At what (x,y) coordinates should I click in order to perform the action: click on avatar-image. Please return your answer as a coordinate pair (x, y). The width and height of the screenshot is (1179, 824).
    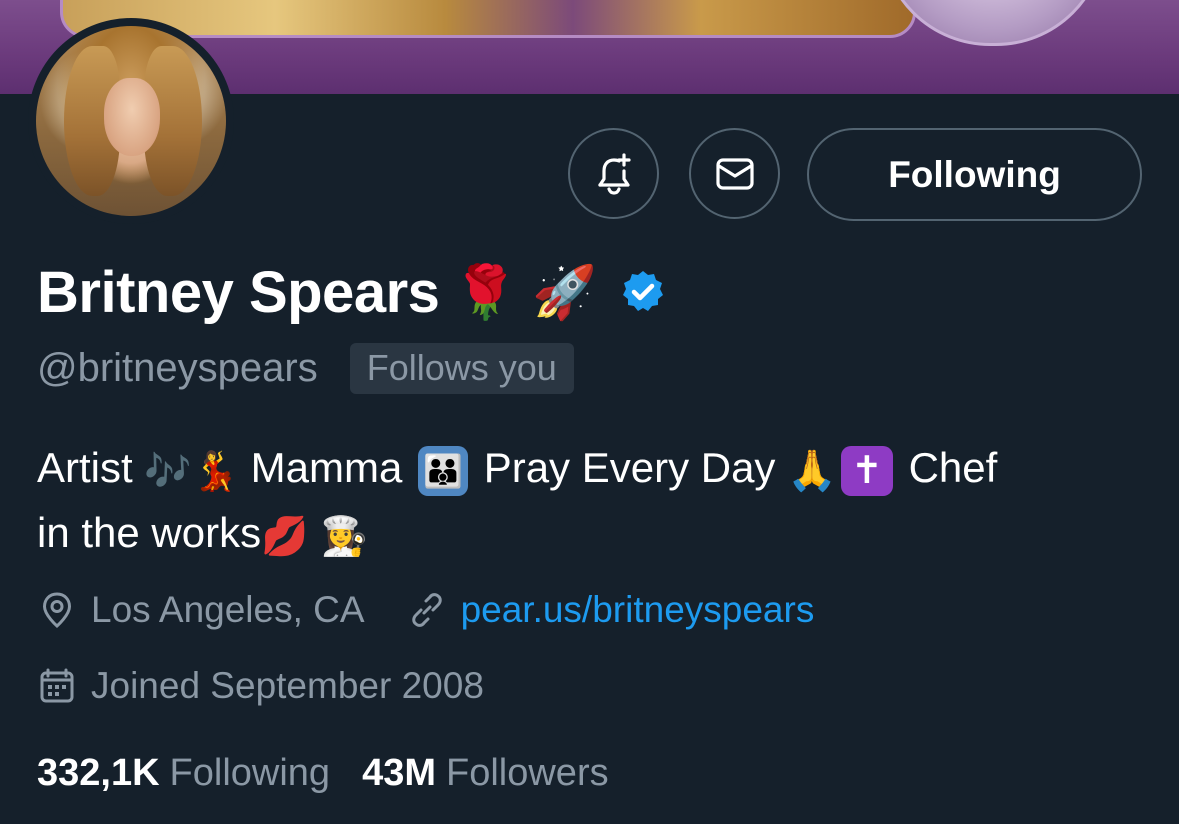
    Looking at the image, I should click on (131, 121).